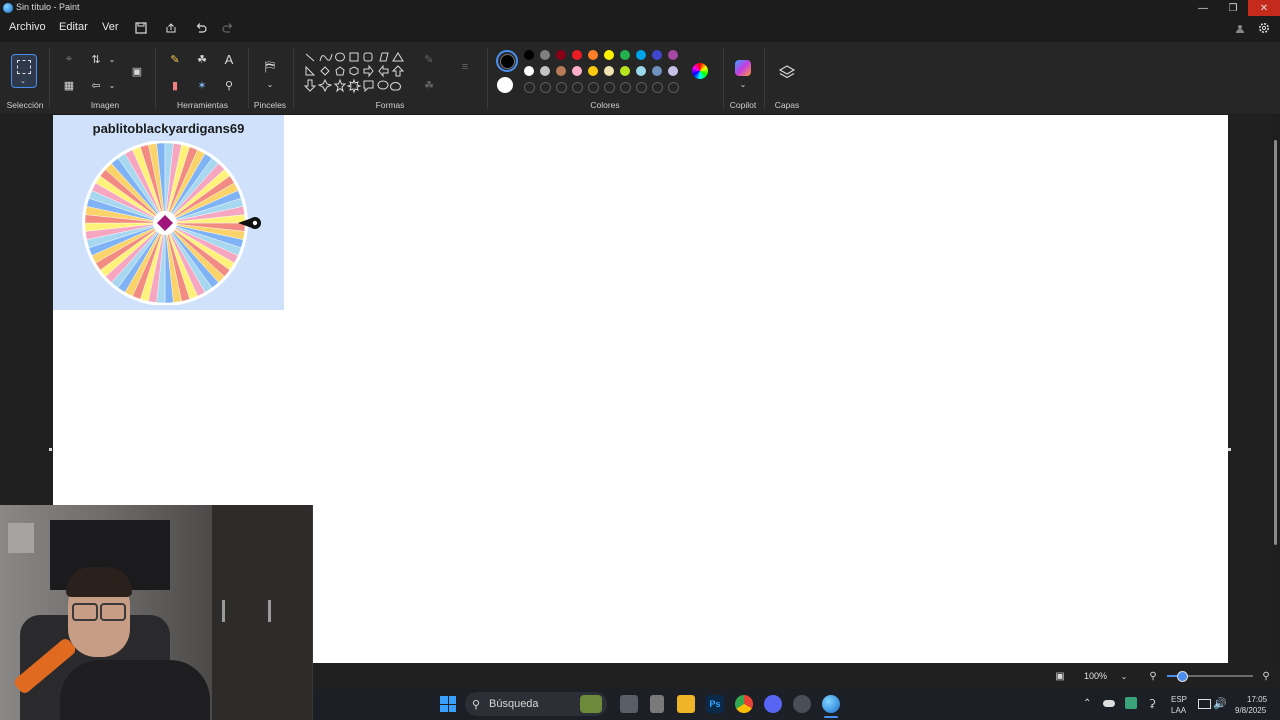  I want to click on settings-gear-icon, so click(1264, 28).